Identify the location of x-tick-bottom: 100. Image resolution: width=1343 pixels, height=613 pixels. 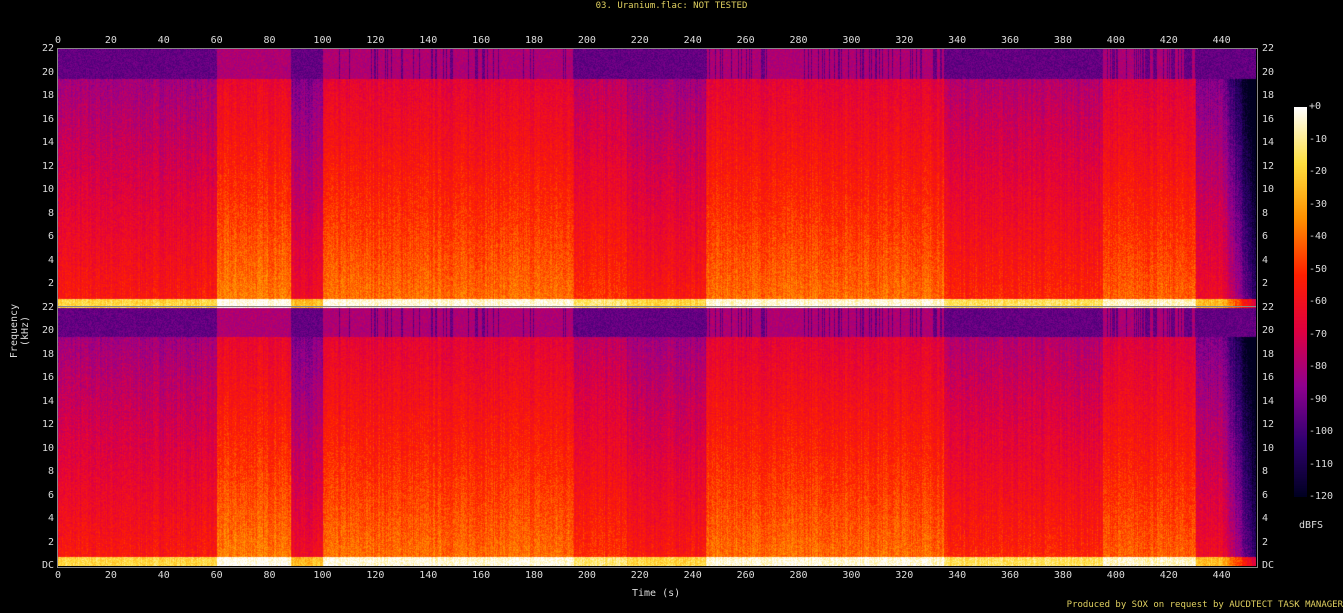
(322, 575).